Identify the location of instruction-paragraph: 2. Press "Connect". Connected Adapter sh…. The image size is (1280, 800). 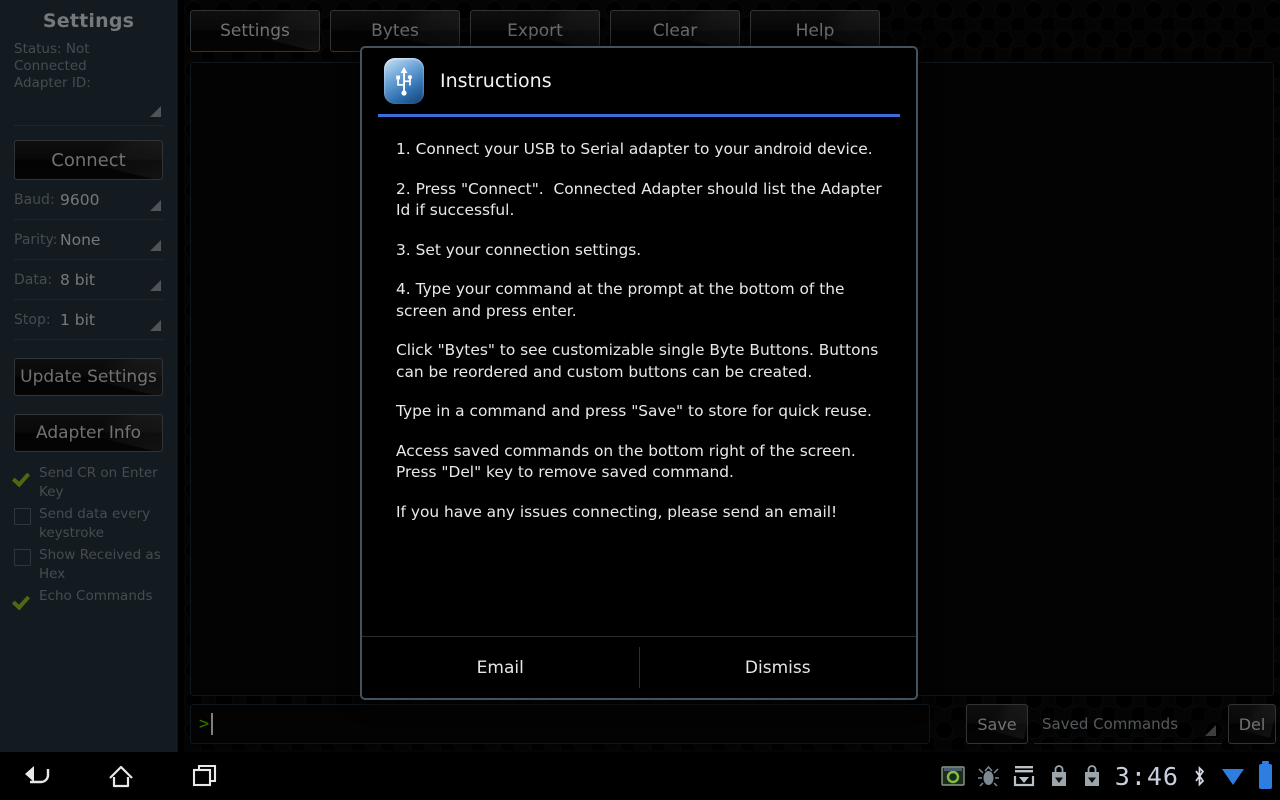
(641, 199).